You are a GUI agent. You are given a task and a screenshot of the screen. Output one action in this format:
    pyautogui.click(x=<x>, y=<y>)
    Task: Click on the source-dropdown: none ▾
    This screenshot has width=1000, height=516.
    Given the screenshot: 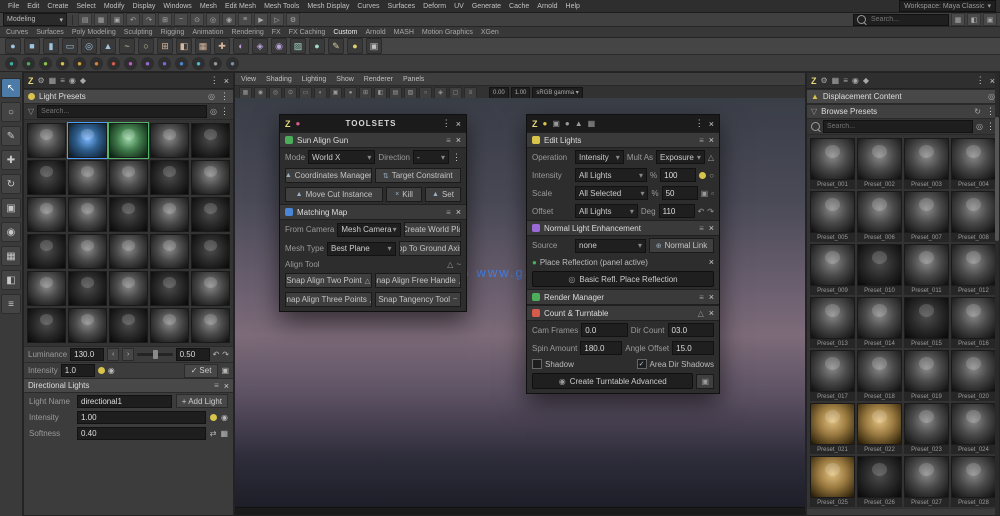 What is the action you would take?
    pyautogui.click(x=610, y=245)
    